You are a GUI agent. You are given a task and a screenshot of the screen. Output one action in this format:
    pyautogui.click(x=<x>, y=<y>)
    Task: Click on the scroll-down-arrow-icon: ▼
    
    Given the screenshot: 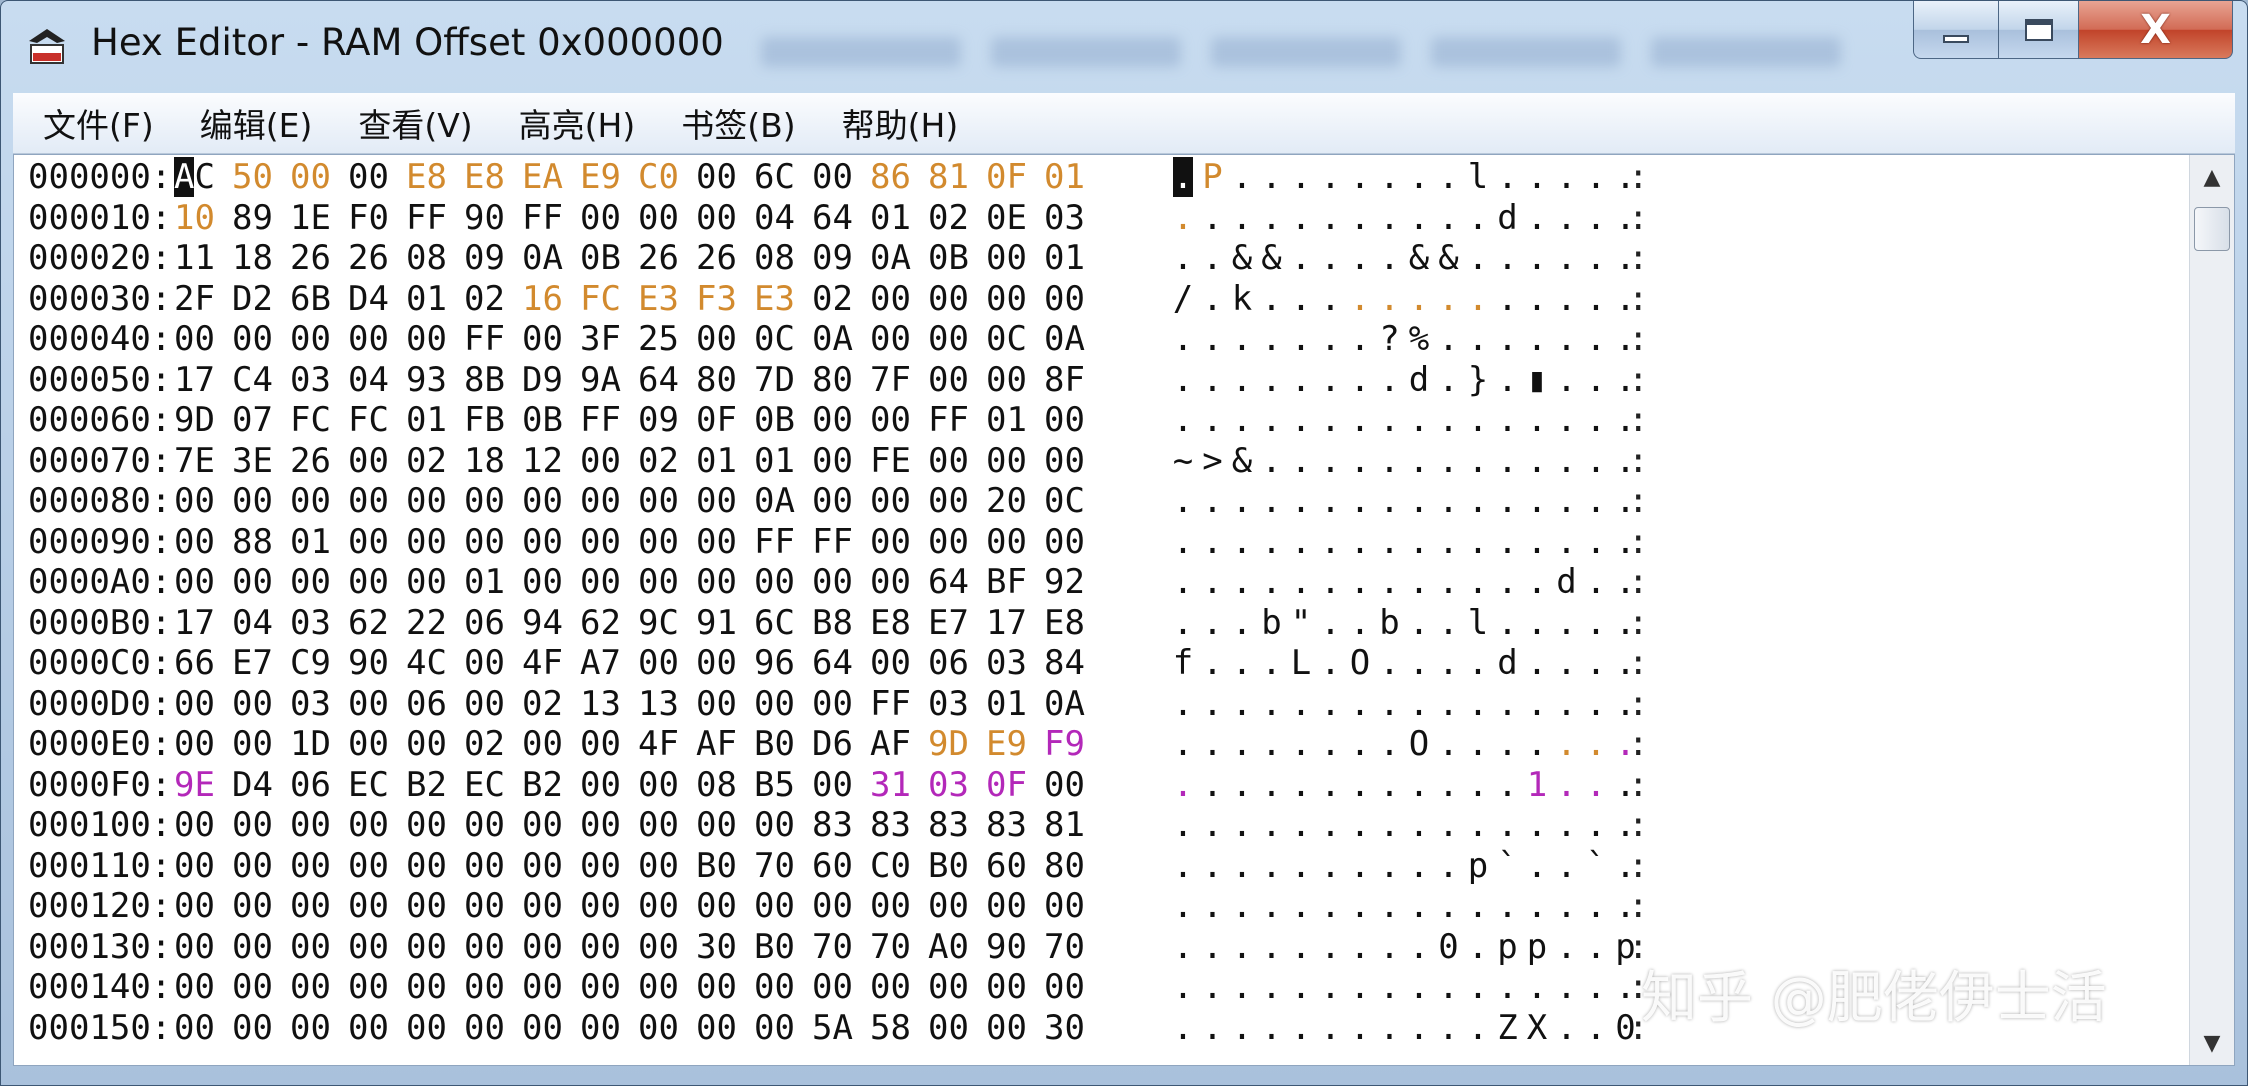 What is the action you would take?
    pyautogui.click(x=2212, y=1043)
    